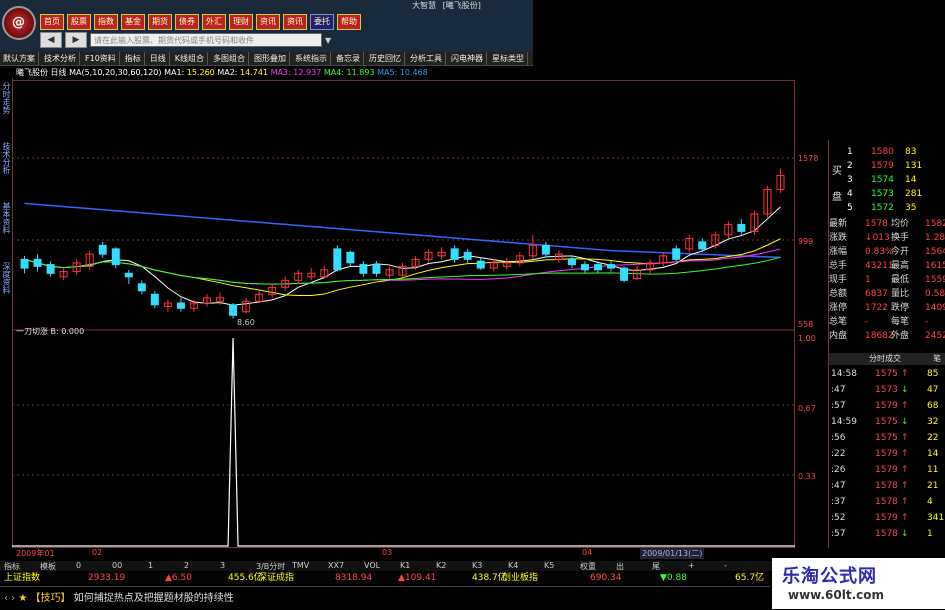 This screenshot has width=945, height=610. Describe the element at coordinates (876, 224) in the screenshot. I see `quote-stat-cell: 1578` at that location.